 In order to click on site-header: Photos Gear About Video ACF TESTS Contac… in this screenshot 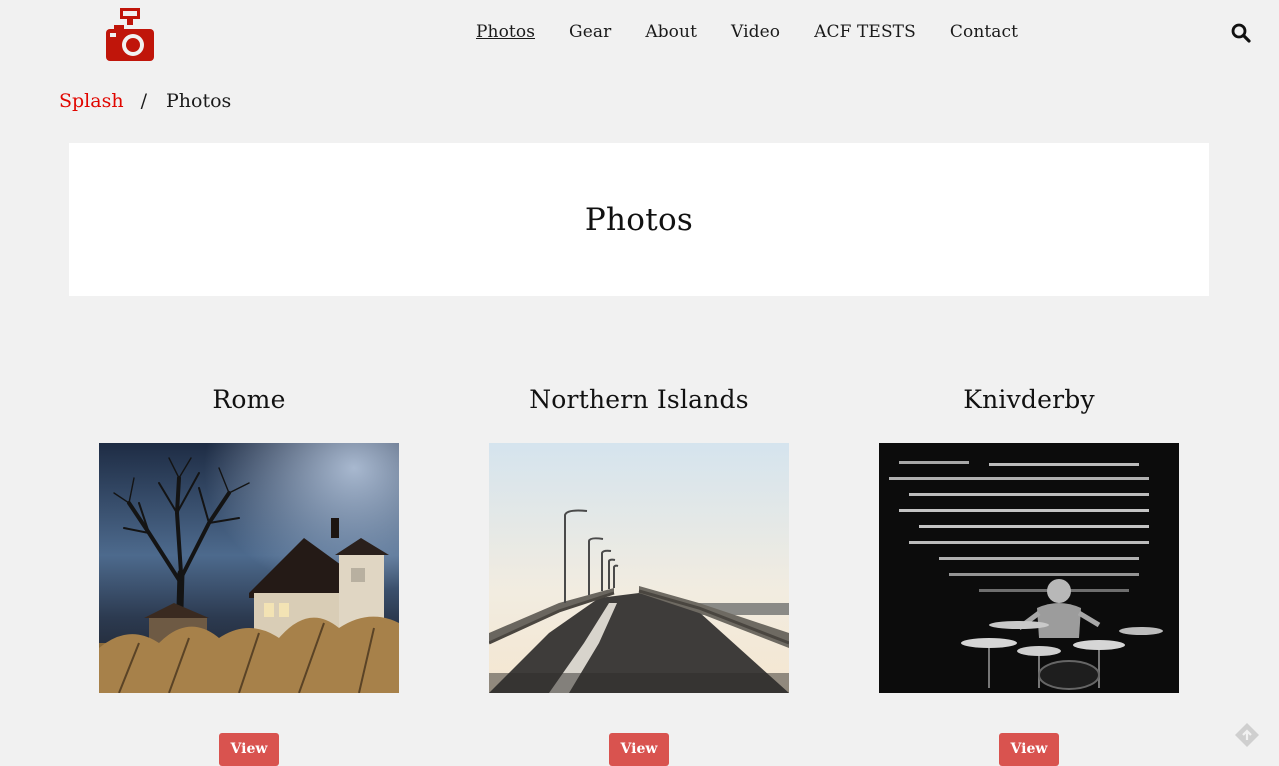, I will do `click(639, 33)`.